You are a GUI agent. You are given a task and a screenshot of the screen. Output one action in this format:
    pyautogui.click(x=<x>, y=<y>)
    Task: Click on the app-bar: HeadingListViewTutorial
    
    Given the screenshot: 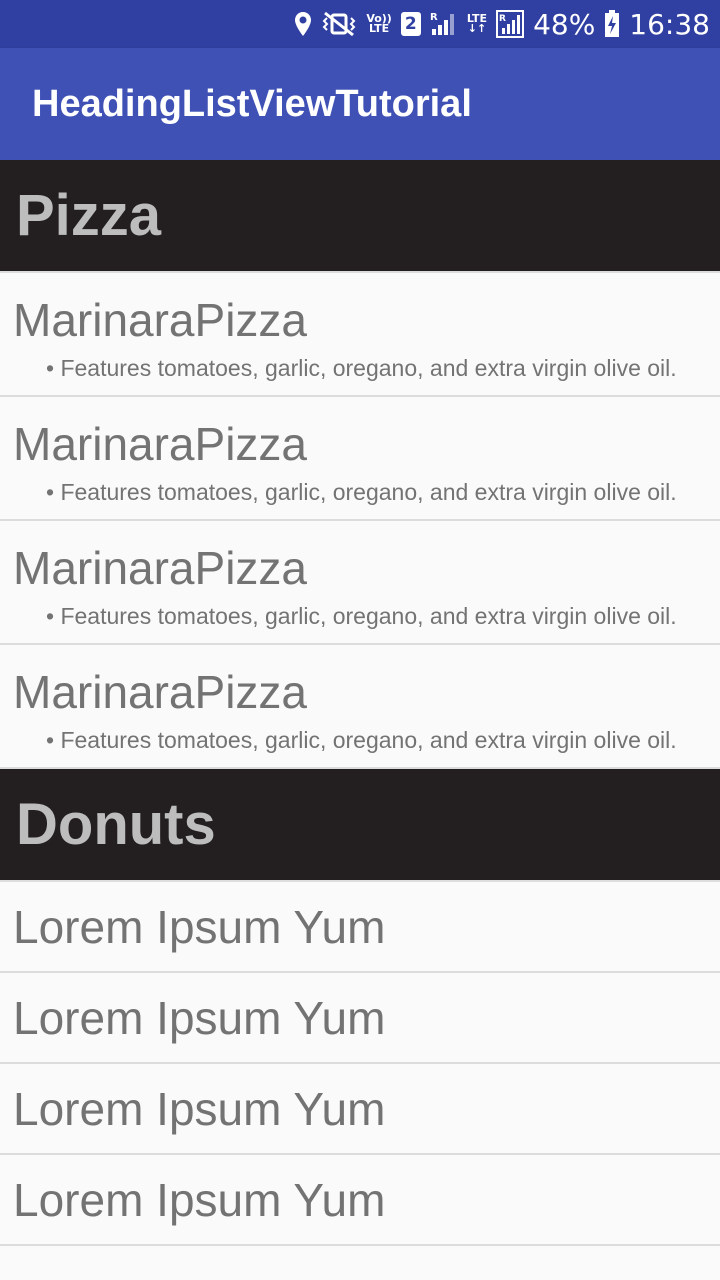 What is the action you would take?
    pyautogui.click(x=360, y=104)
    